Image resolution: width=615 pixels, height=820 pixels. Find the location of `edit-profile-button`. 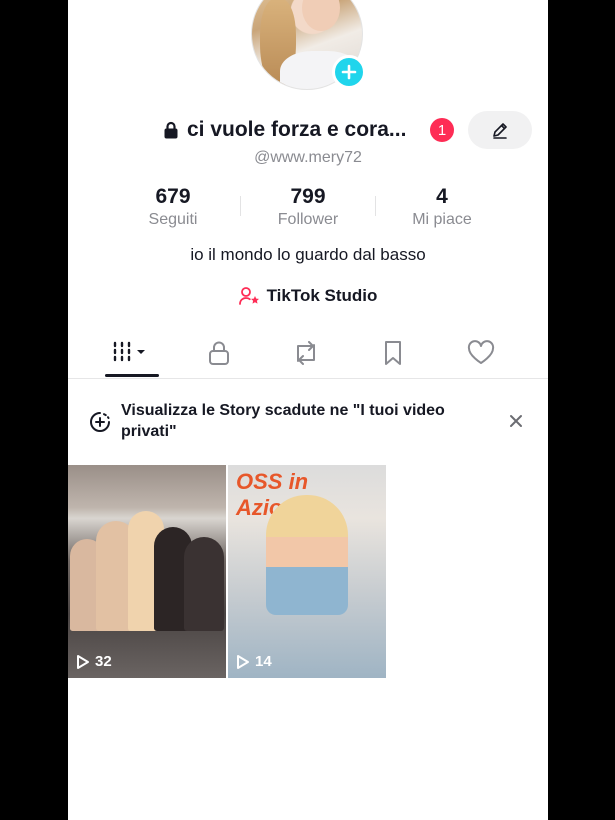

edit-profile-button is located at coordinates (500, 130).